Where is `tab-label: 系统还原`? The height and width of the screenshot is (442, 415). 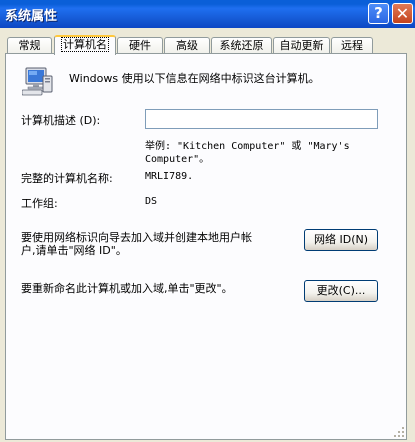 tab-label: 系统还原 is located at coordinates (241, 45).